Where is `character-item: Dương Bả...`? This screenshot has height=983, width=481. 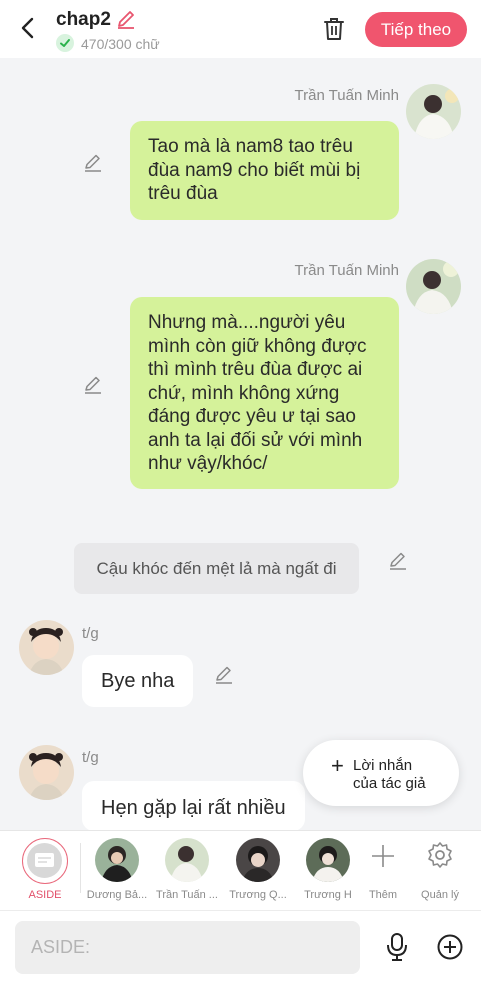
character-item: Dương Bả... is located at coordinates (117, 871).